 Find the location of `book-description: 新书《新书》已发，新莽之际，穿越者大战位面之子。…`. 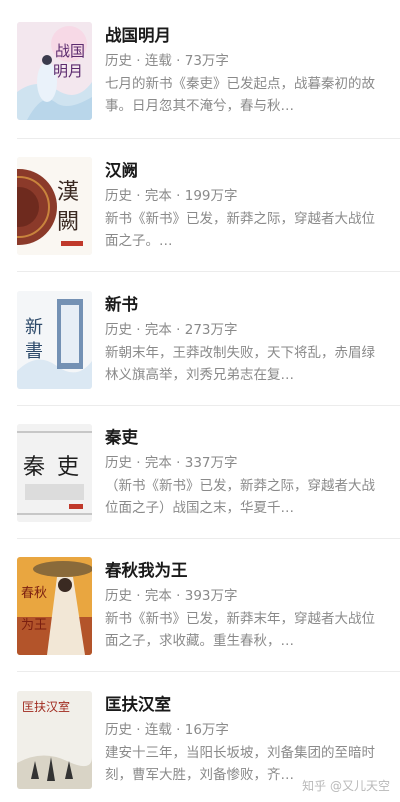

book-description: 新书《新书》已发，新莽之际，穿越者大战位面之子。… is located at coordinates (240, 230).